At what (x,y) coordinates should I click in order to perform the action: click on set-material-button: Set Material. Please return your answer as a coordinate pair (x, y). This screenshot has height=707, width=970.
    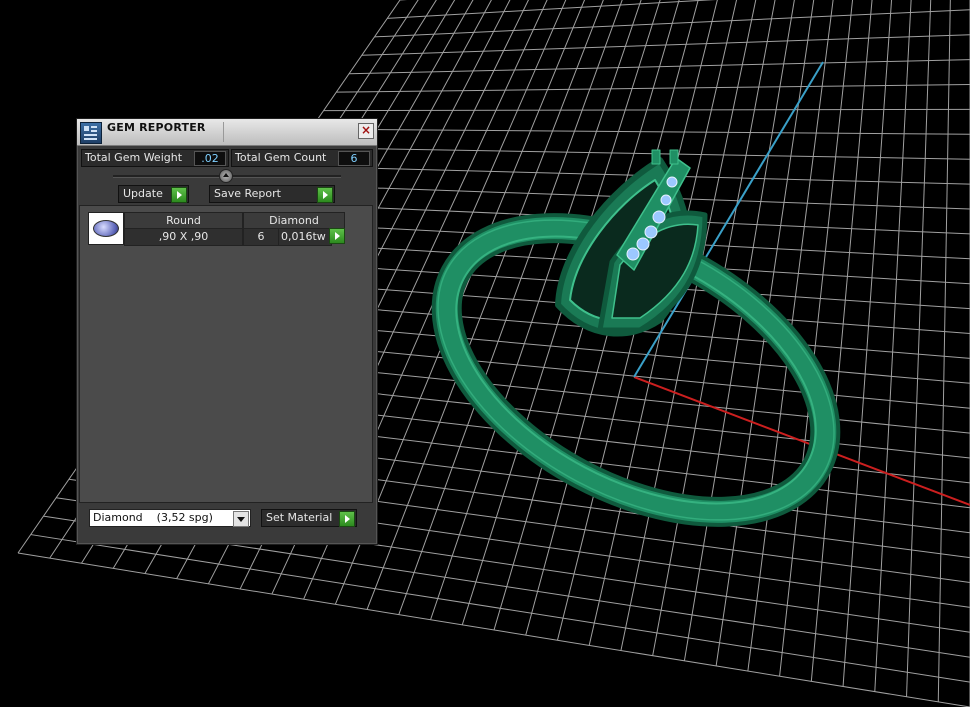
    Looking at the image, I should click on (309, 518).